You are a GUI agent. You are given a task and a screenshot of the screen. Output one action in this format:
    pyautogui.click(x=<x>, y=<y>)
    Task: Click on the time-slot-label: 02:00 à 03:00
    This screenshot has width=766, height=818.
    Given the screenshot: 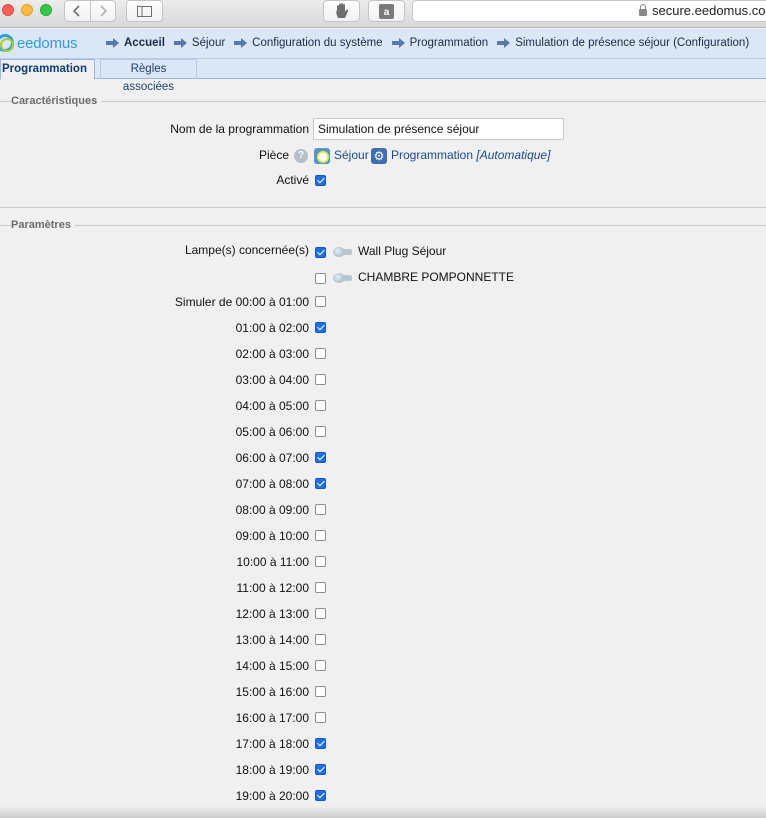 What is the action you would take?
    pyautogui.click(x=272, y=354)
    